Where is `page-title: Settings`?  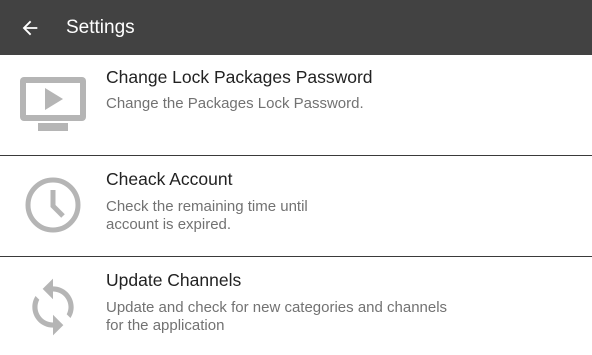 page-title: Settings is located at coordinates (100, 27).